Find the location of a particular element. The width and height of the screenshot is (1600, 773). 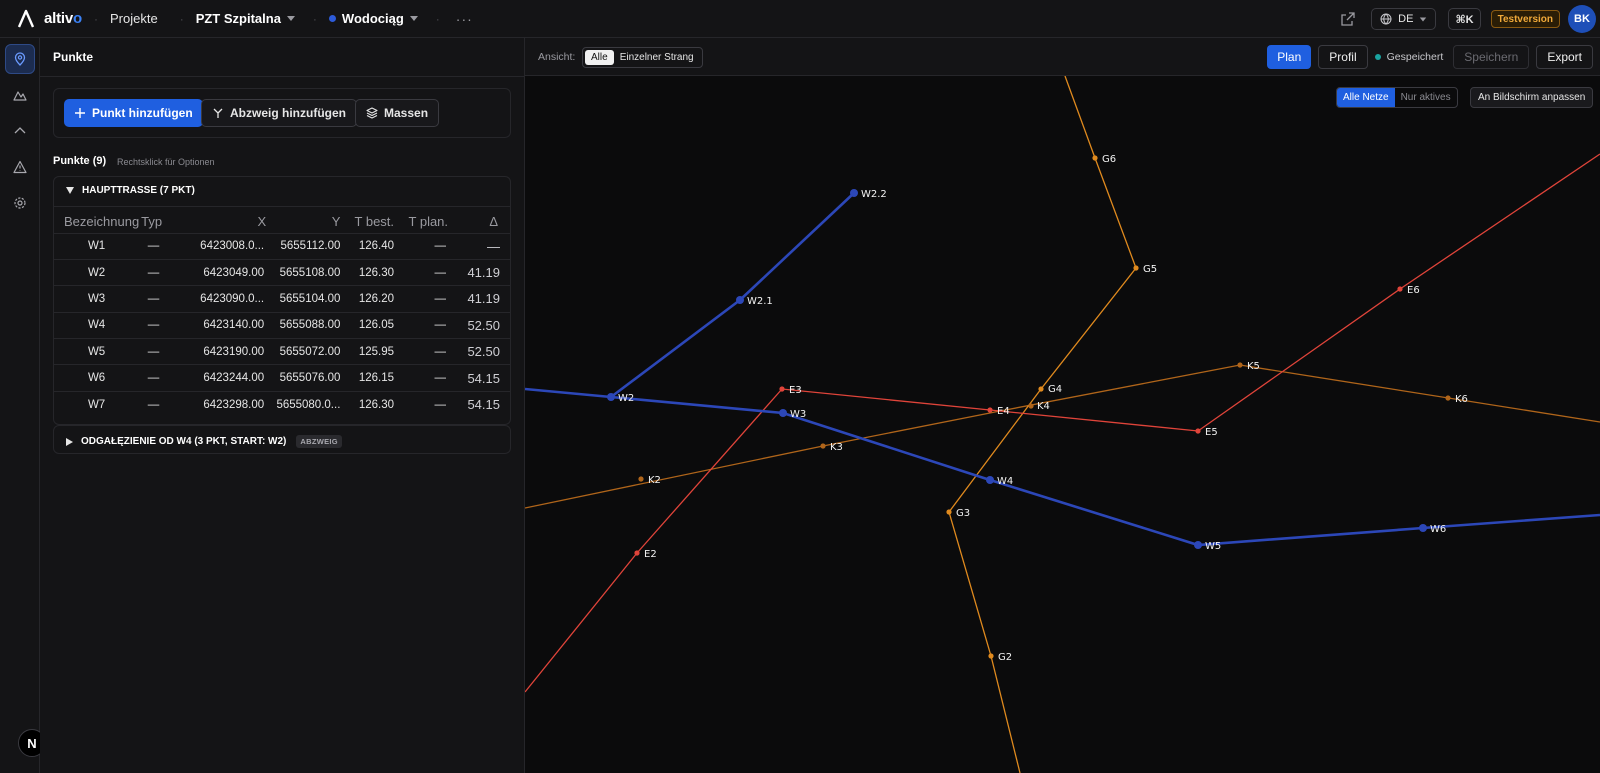

water-w2-2-node is located at coordinates (854, 193).